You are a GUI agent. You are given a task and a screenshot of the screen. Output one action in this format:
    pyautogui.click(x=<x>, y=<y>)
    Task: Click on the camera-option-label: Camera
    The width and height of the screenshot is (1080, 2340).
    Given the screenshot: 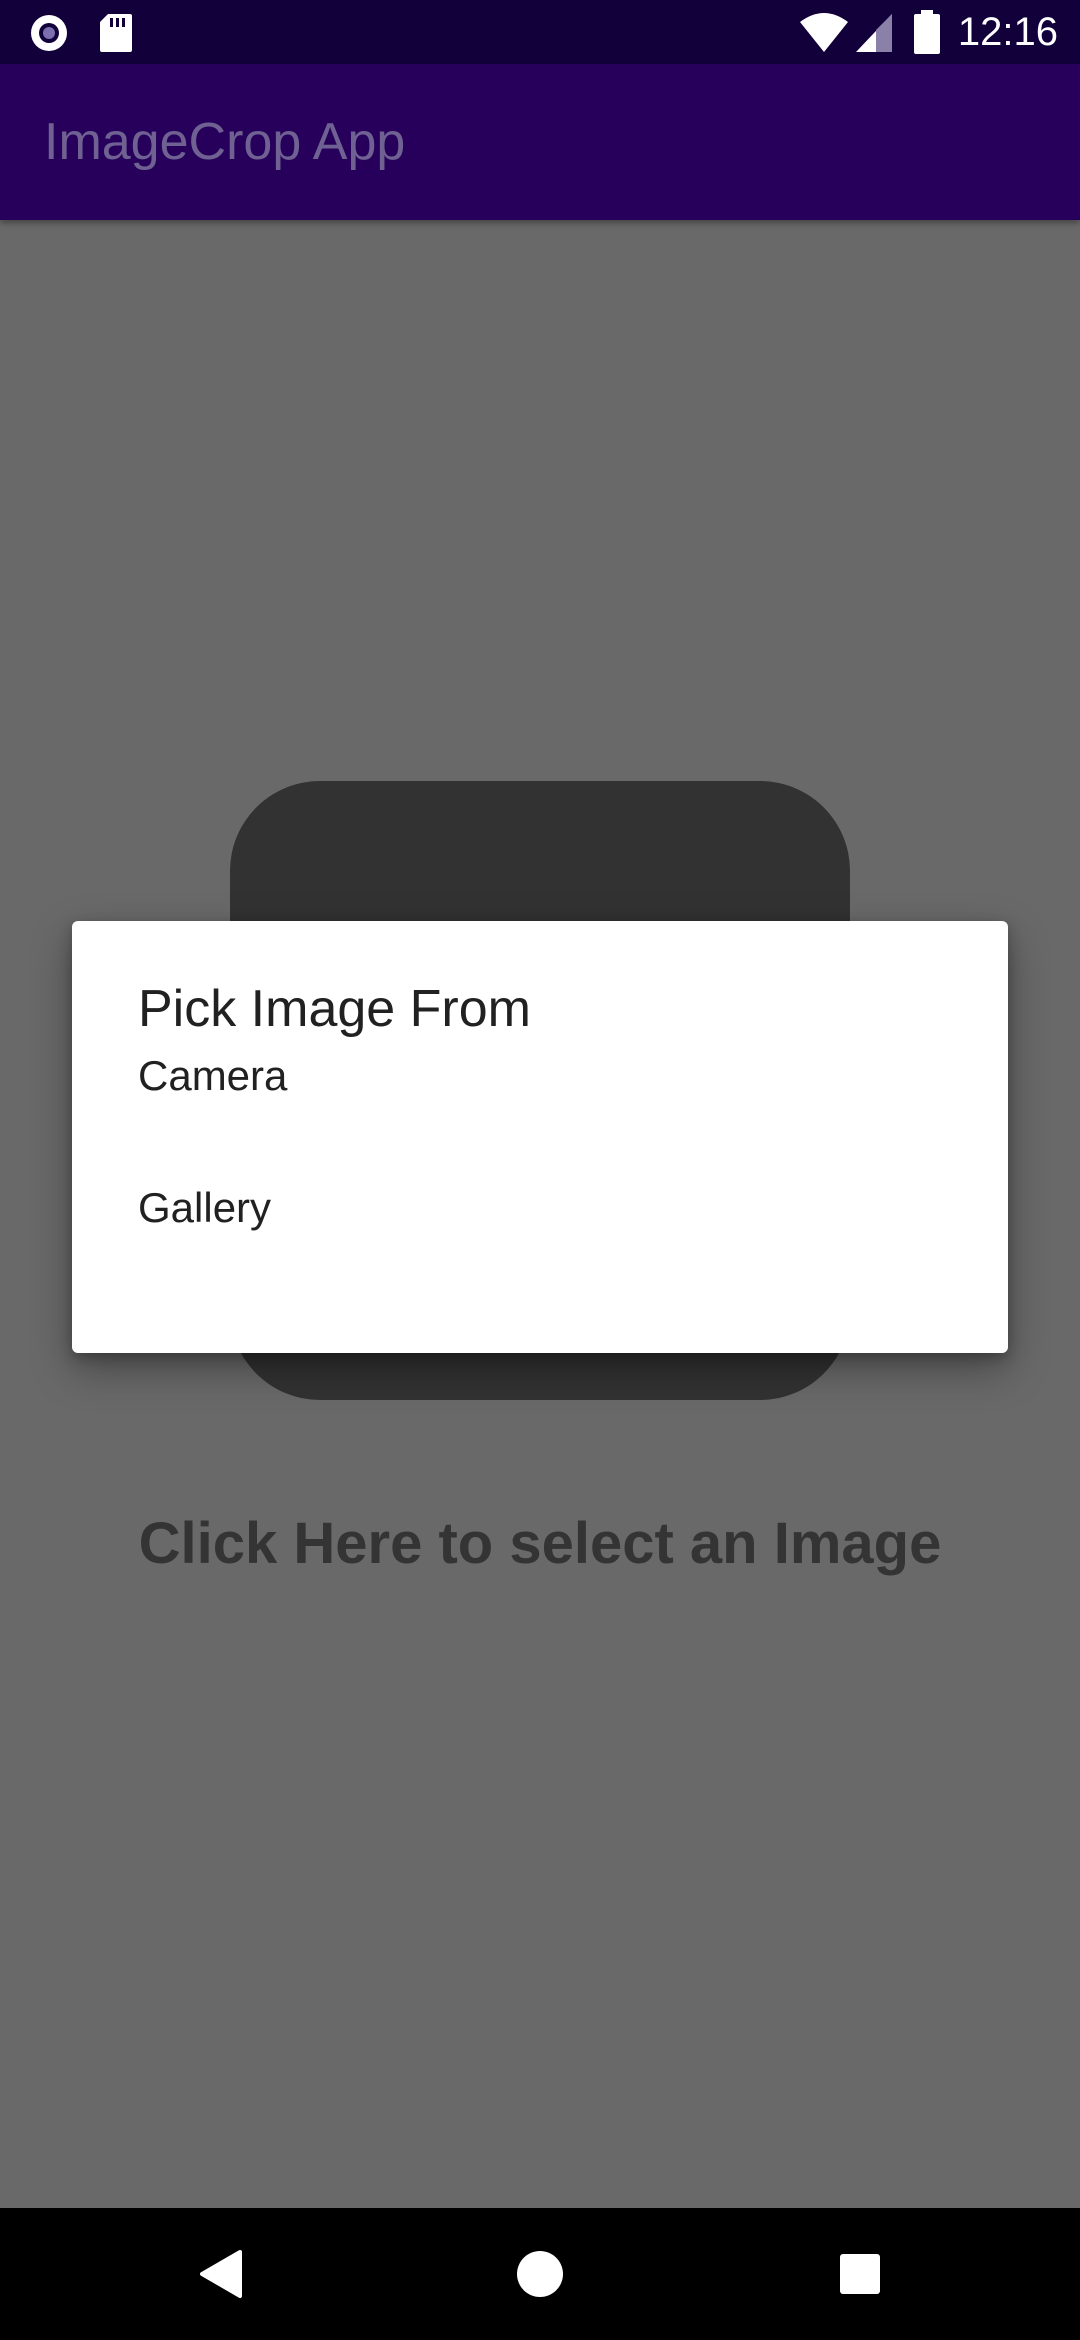 What is the action you would take?
    pyautogui.click(x=213, y=1075)
    